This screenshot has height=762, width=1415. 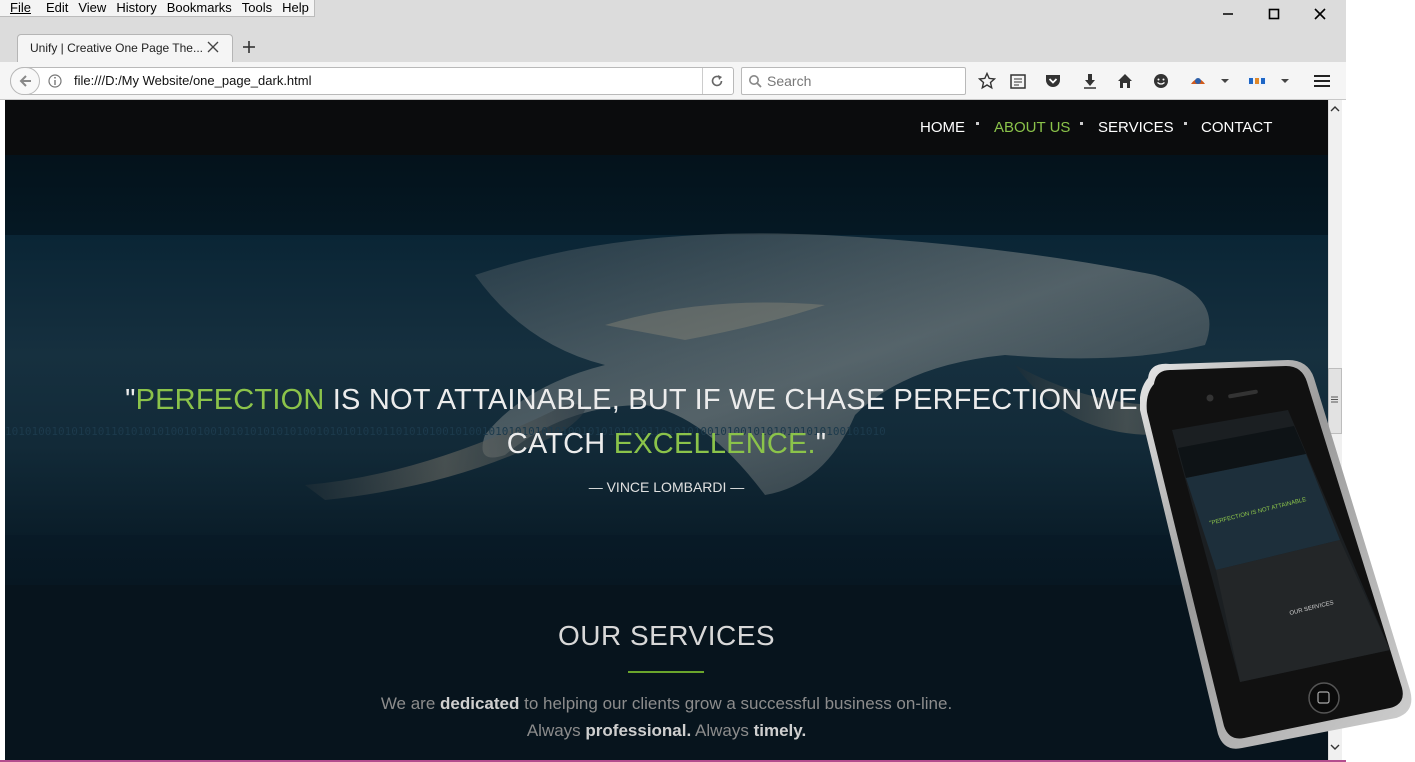 I want to click on nav-services: SERVICES, so click(x=1136, y=127).